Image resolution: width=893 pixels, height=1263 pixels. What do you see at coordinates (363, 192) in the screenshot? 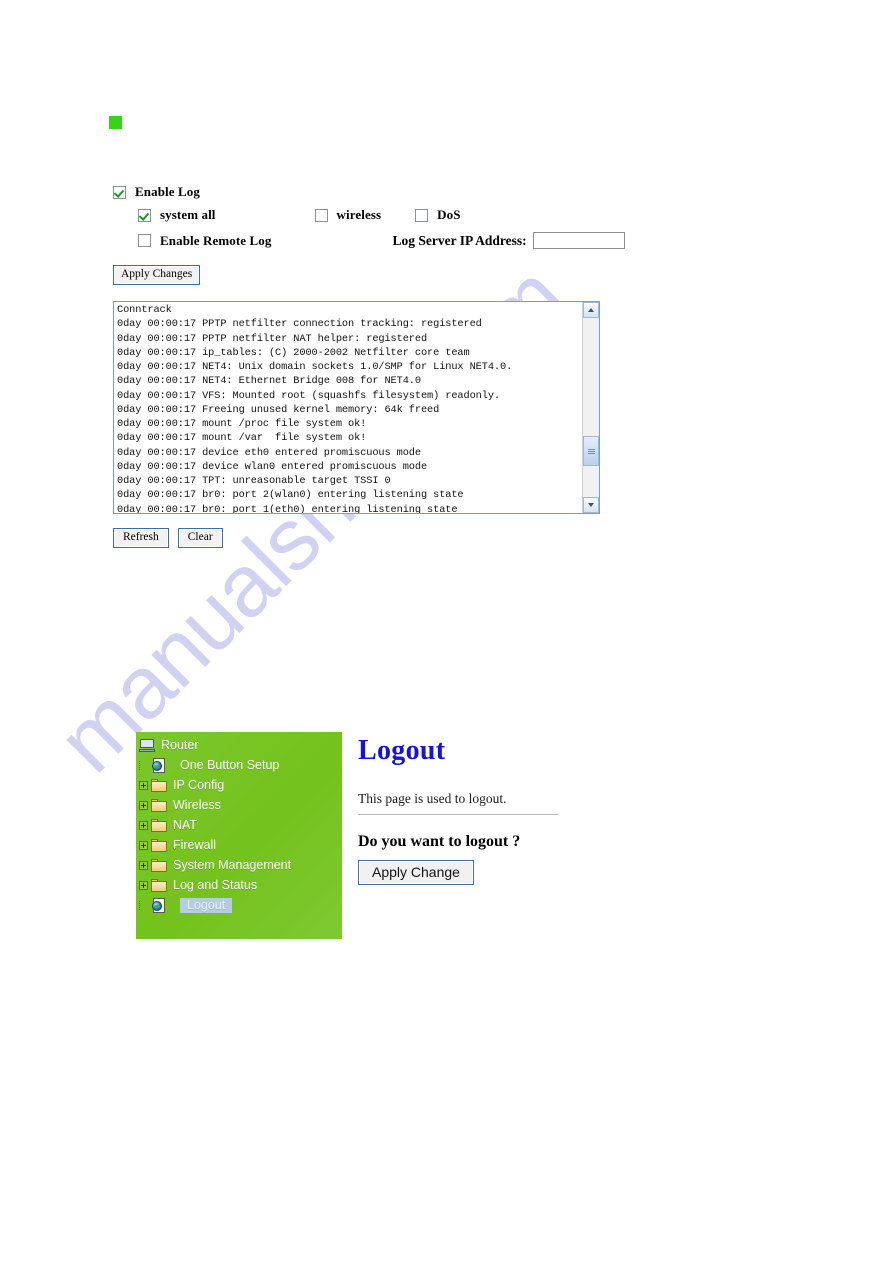
I see `enable-log-row: Enable Log` at bounding box center [363, 192].